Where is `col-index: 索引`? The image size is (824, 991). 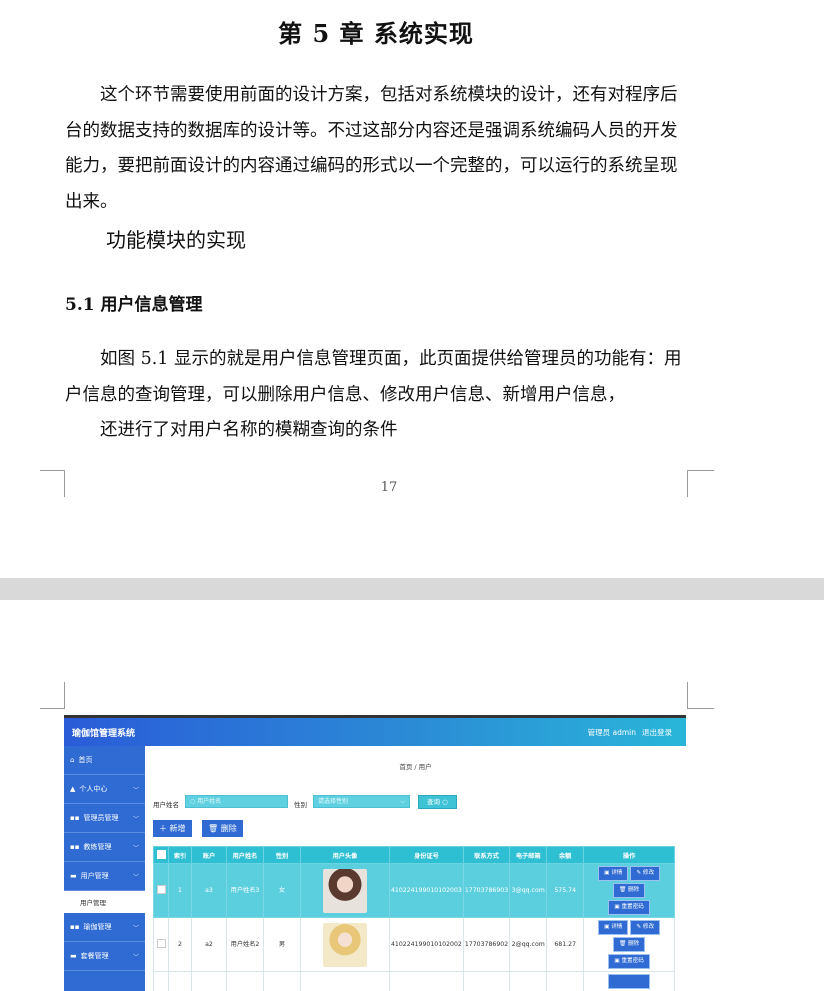
col-index: 索引 is located at coordinates (180, 855).